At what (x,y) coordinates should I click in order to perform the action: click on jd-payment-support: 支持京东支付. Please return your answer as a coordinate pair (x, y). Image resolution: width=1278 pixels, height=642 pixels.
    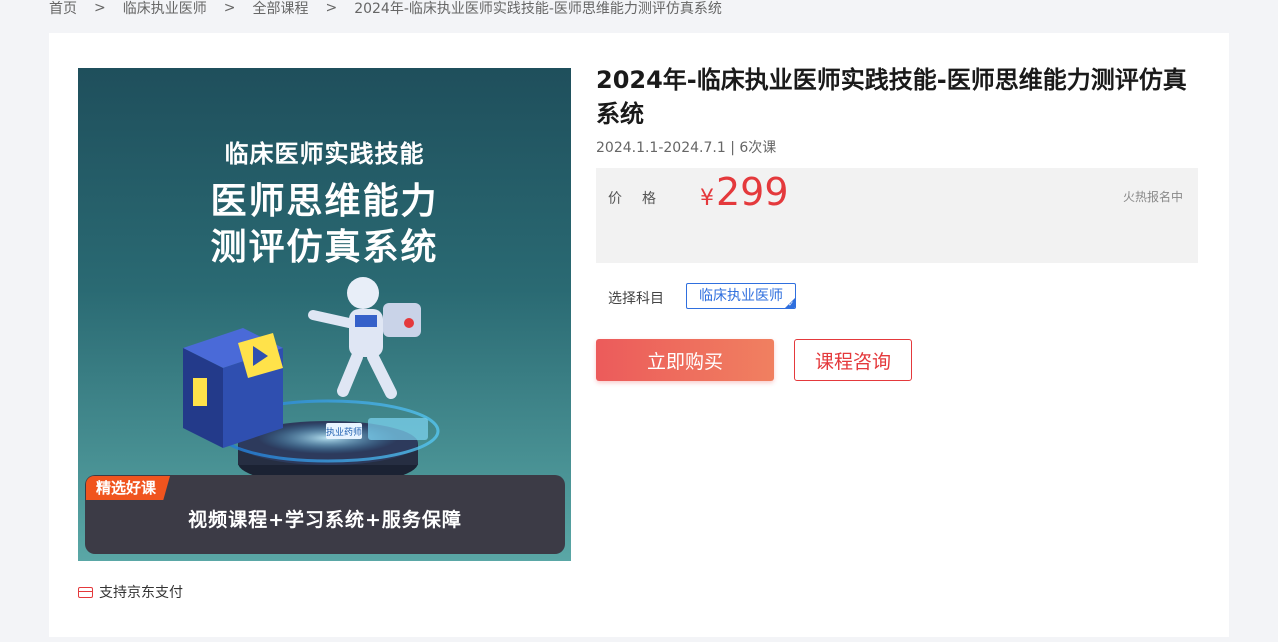
    Looking at the image, I should click on (130, 592).